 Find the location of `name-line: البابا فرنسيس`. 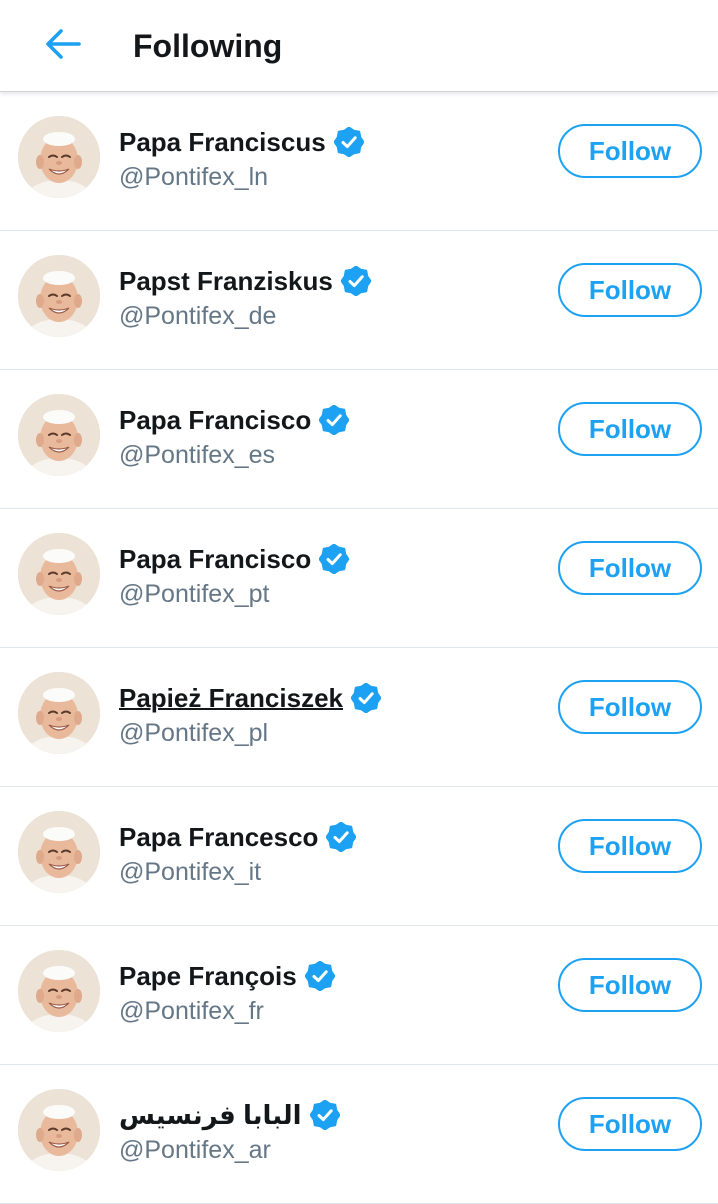

name-line: البابا فرنسيس is located at coordinates (230, 1115).